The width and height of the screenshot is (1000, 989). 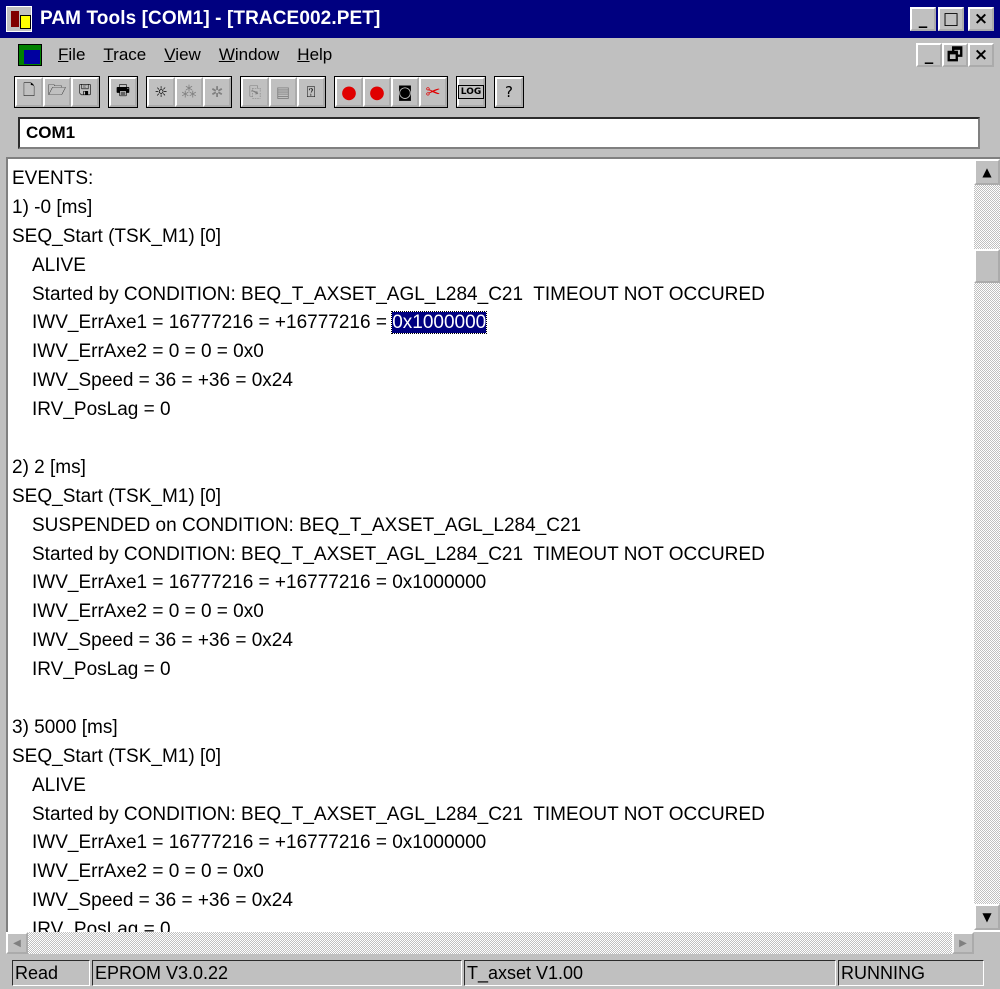 I want to click on record-button: ●, so click(x=377, y=92).